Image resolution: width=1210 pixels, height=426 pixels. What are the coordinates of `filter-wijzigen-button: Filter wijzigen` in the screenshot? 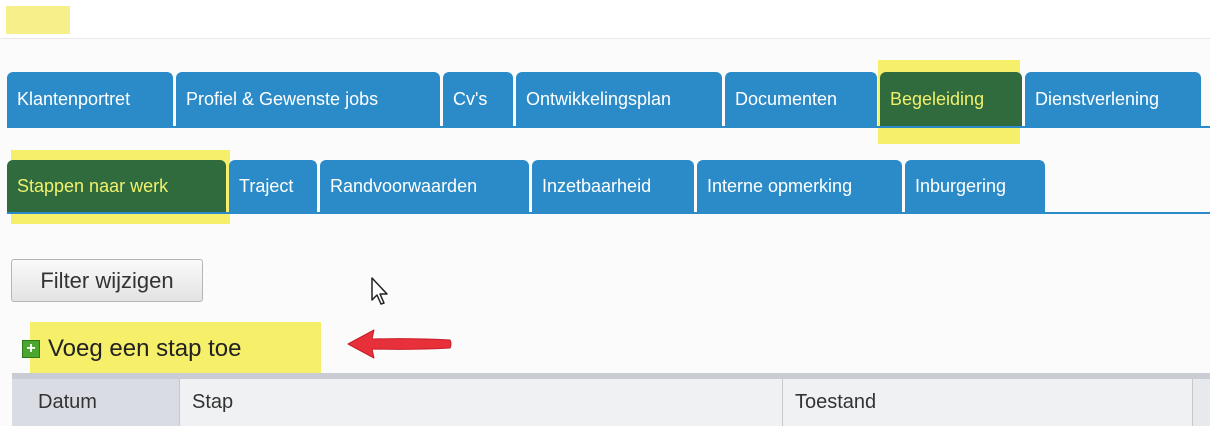 It's located at (107, 280).